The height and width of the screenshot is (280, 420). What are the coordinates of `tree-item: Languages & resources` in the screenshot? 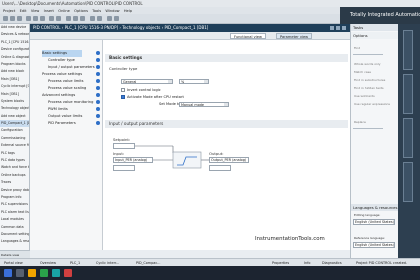 It's located at (14, 241).